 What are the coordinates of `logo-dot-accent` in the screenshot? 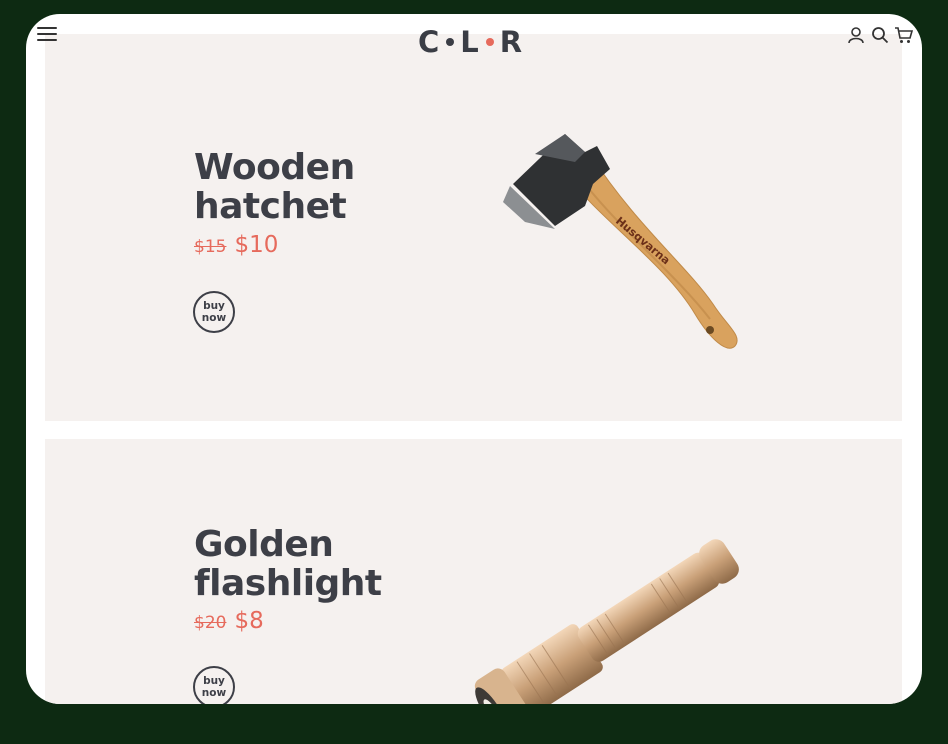 It's located at (489, 42).